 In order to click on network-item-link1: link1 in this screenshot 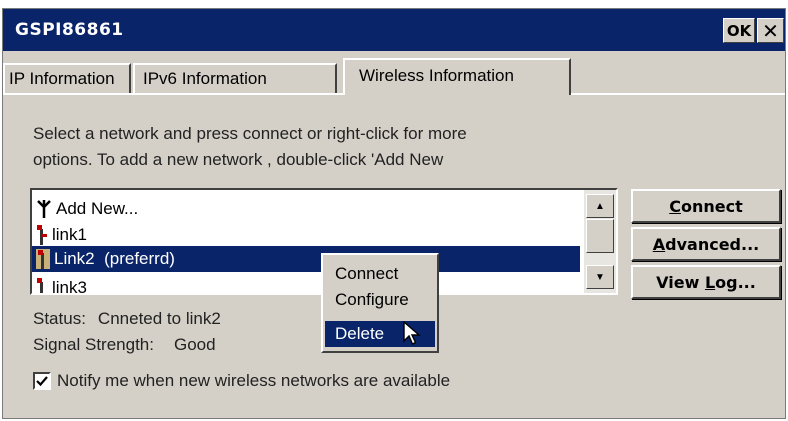, I will do `click(306, 235)`.